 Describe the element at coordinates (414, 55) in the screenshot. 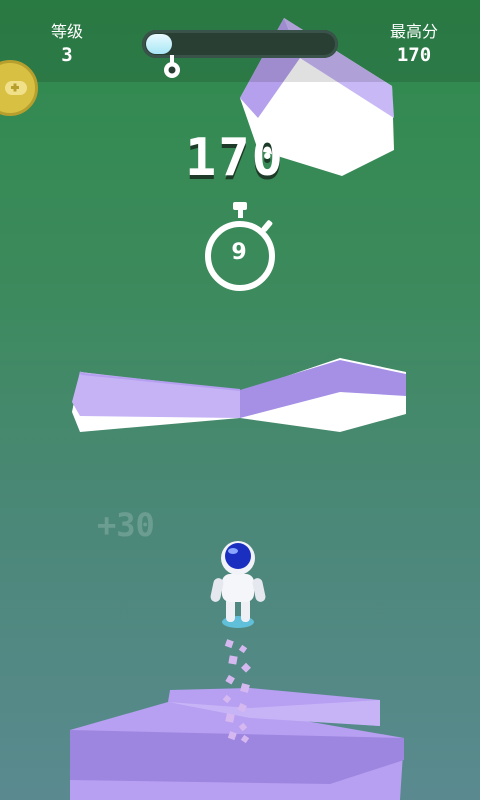

I see `best-score-value: 170` at that location.